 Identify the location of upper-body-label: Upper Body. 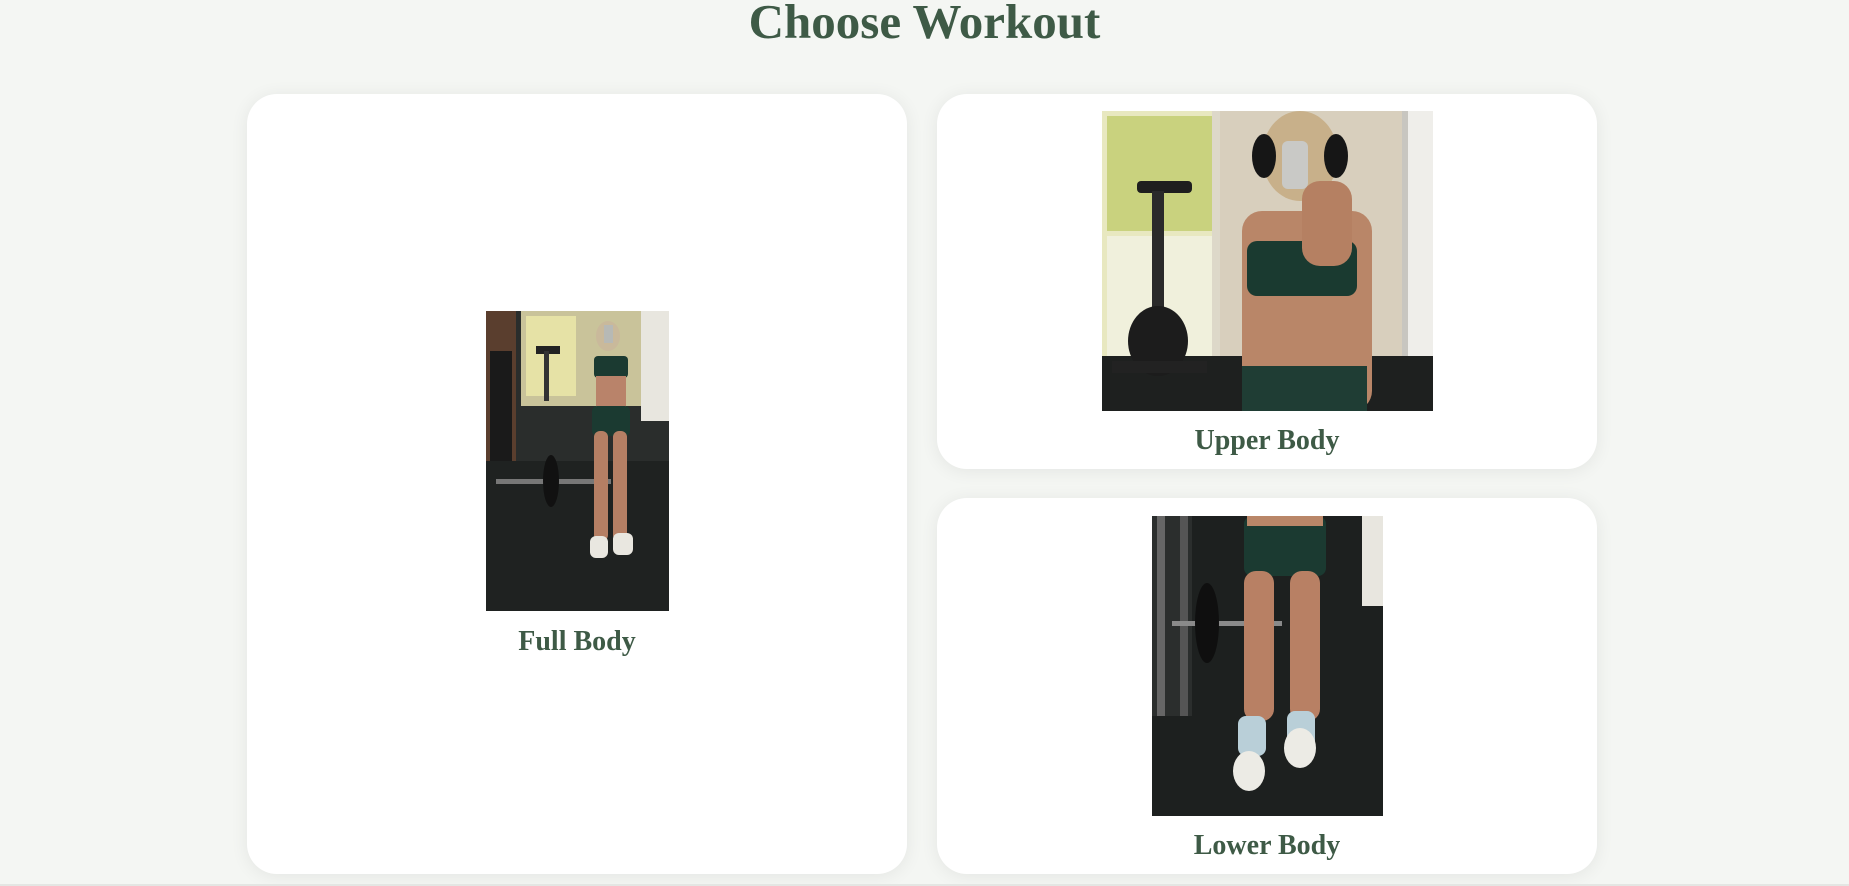
(1267, 440).